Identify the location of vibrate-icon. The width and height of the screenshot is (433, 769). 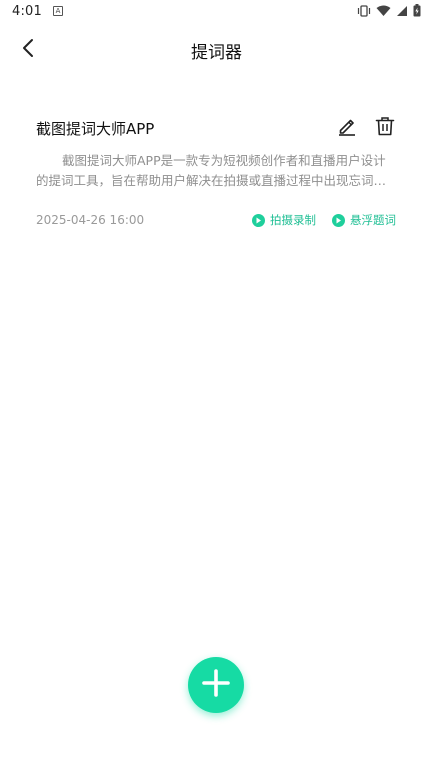
(364, 10).